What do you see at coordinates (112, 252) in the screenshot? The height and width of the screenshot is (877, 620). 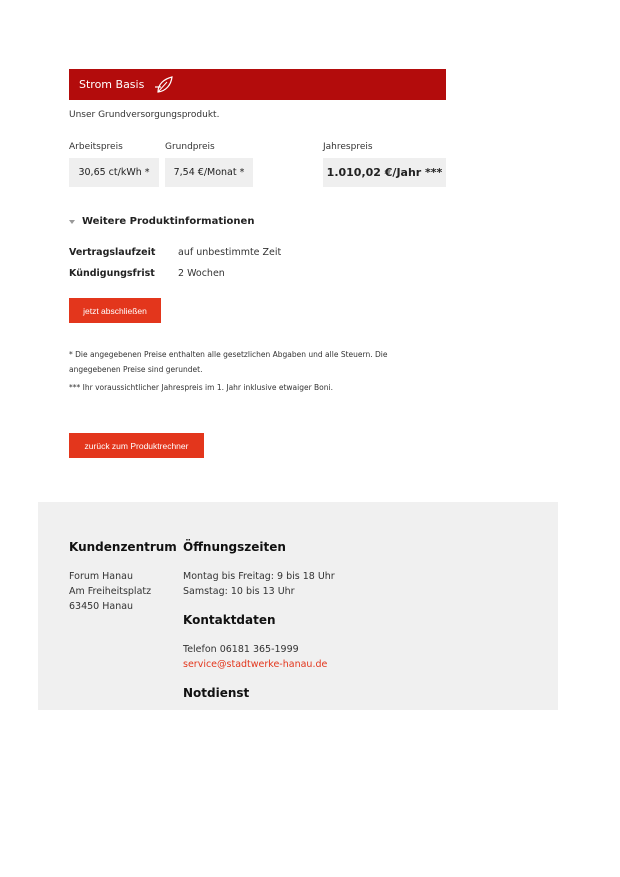 I see `term-key-vertragslaufzeit: Vertragslaufzeit` at bounding box center [112, 252].